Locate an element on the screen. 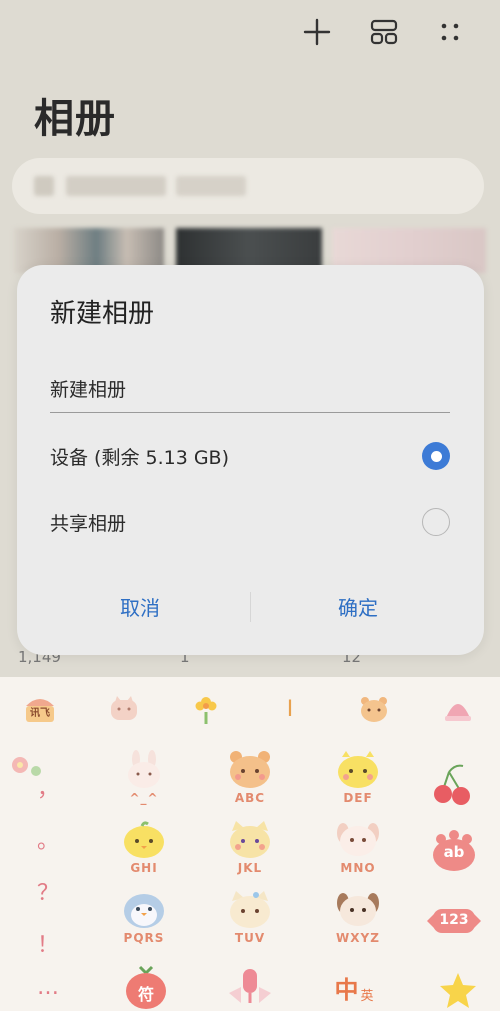 The image size is (500, 1011). key-label: WXYZ is located at coordinates (358, 938).